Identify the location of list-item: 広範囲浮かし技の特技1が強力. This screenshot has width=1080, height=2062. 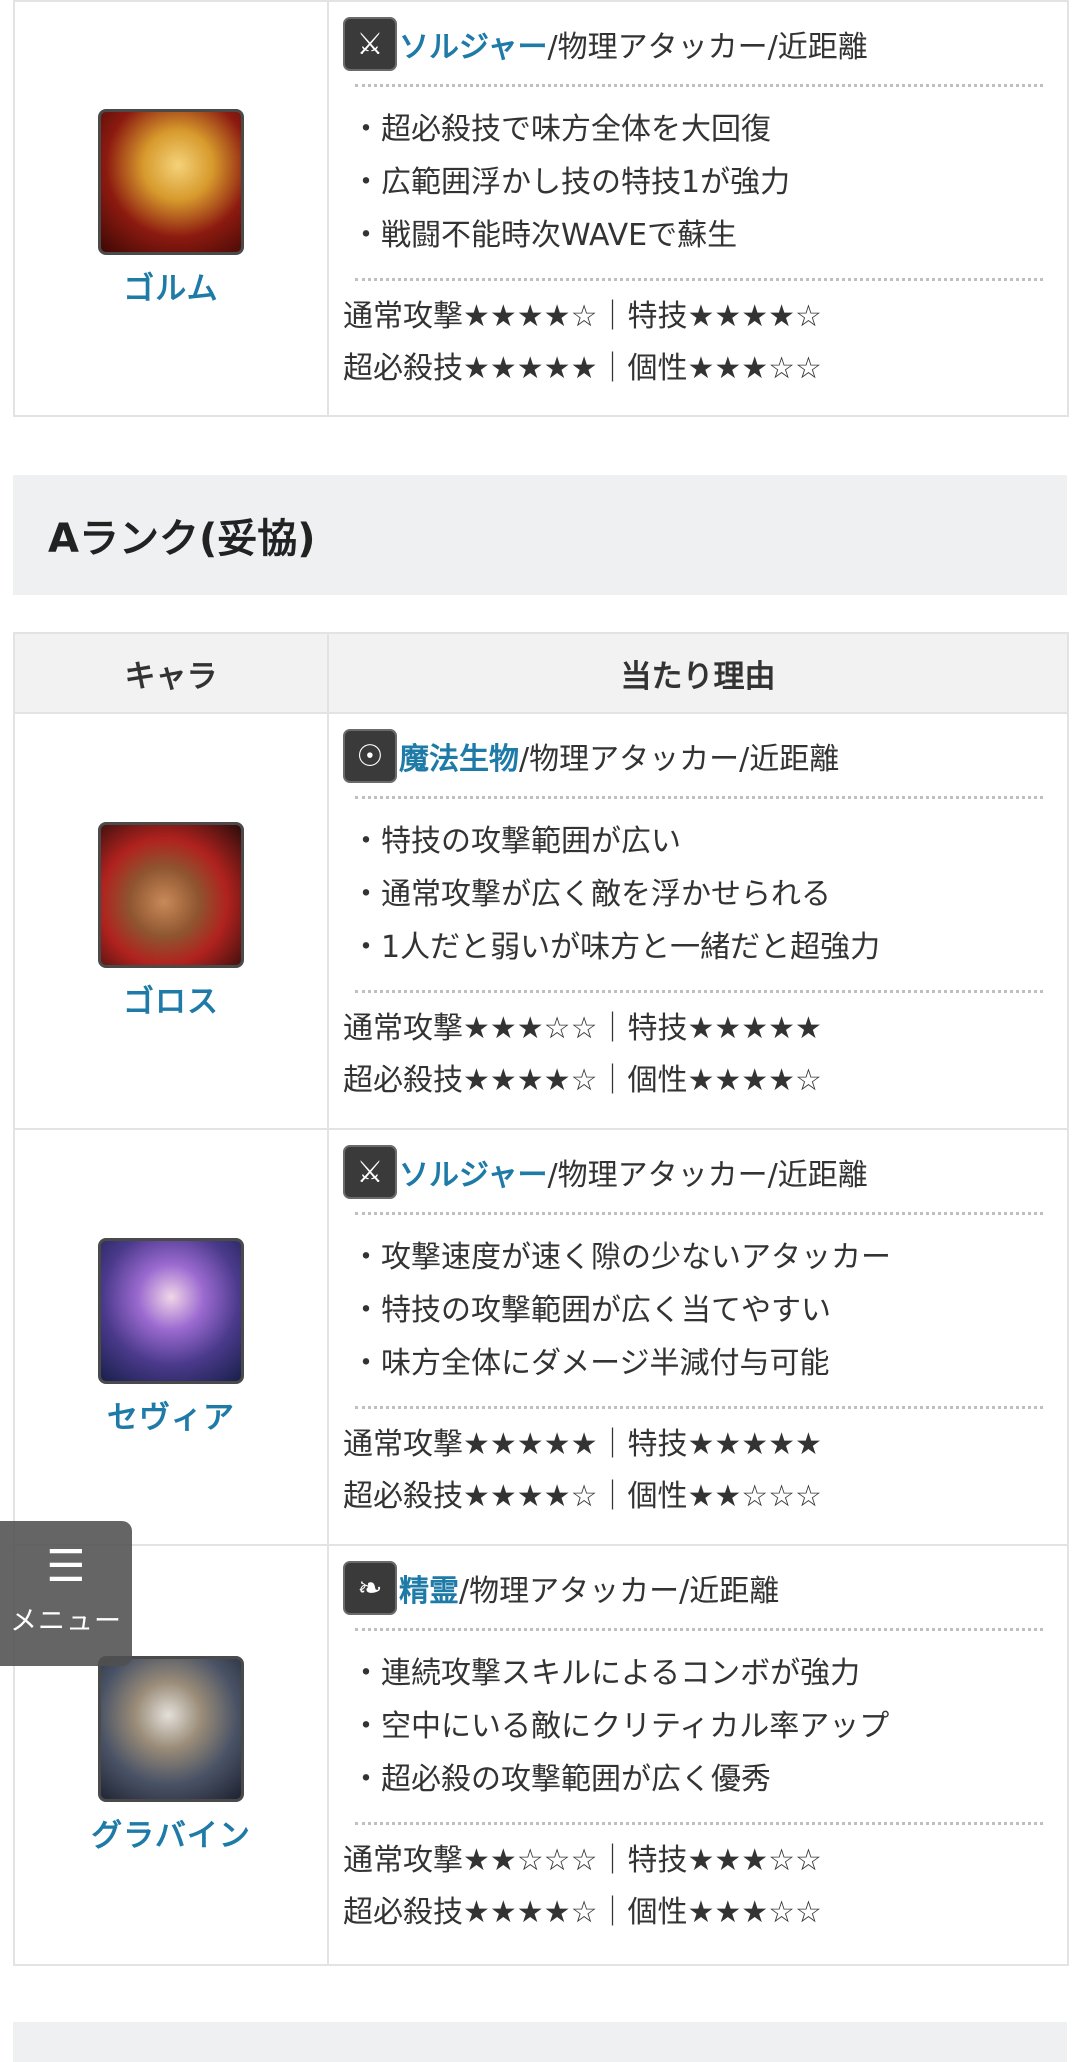
(703, 182).